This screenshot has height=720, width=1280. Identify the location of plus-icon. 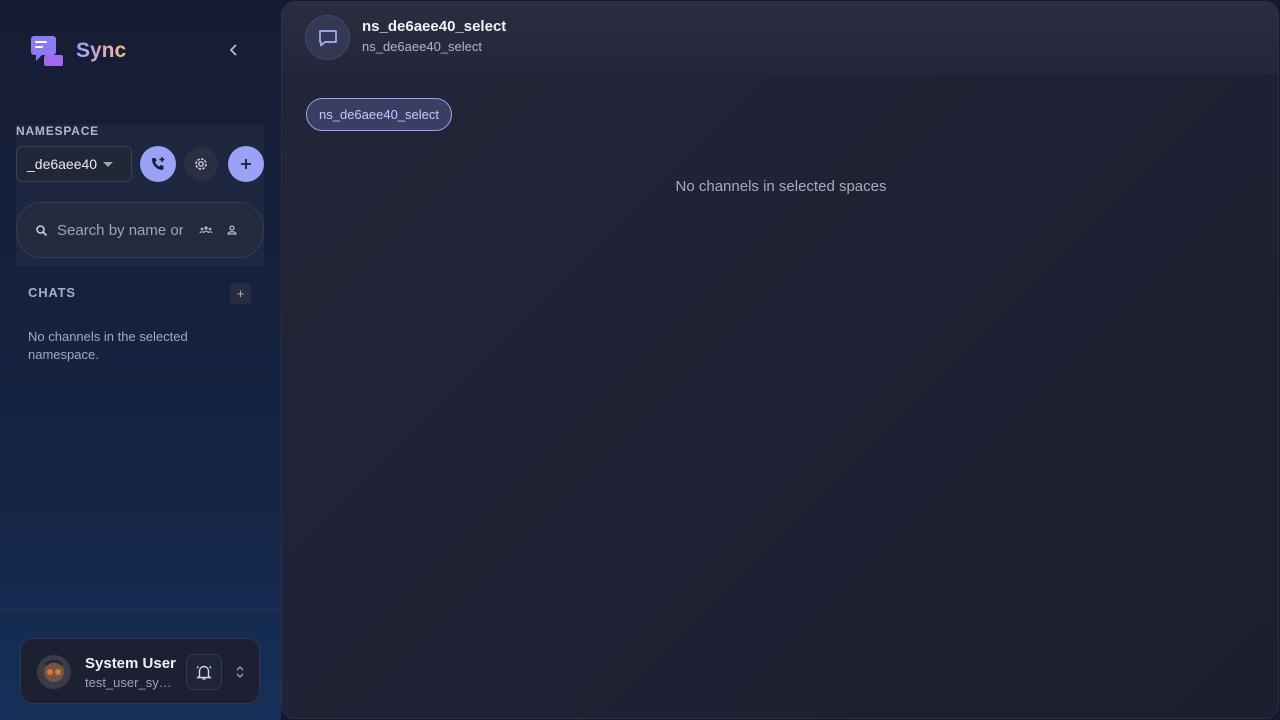
(246, 164).